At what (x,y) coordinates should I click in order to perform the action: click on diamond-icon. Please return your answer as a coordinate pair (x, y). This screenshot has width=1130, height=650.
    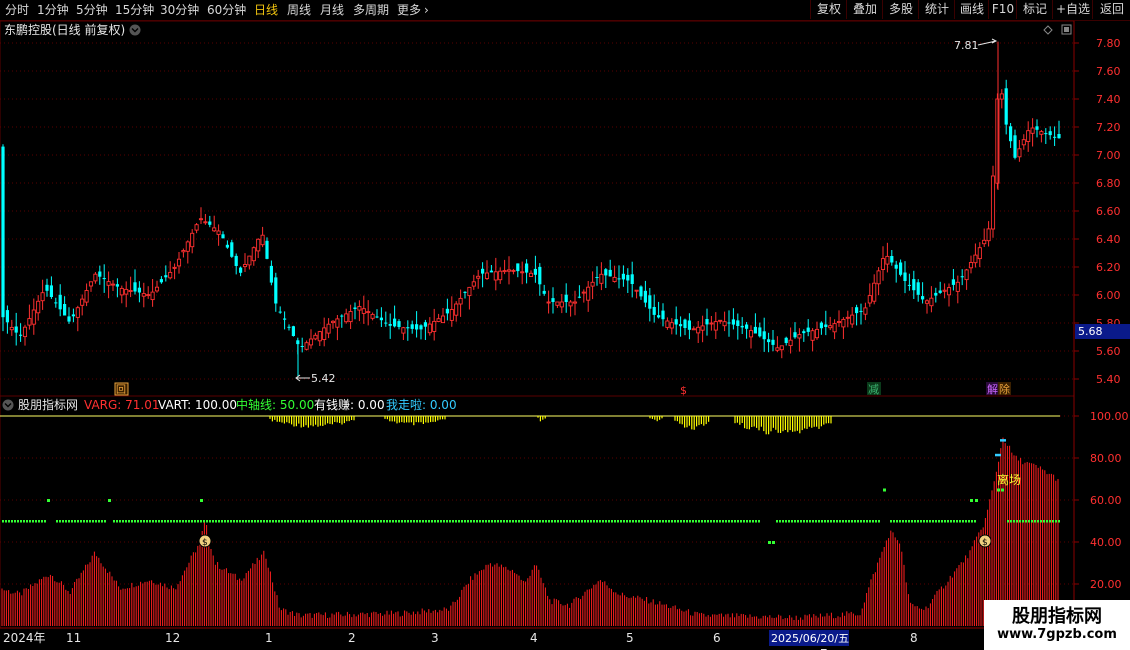
    Looking at the image, I should click on (1048, 30).